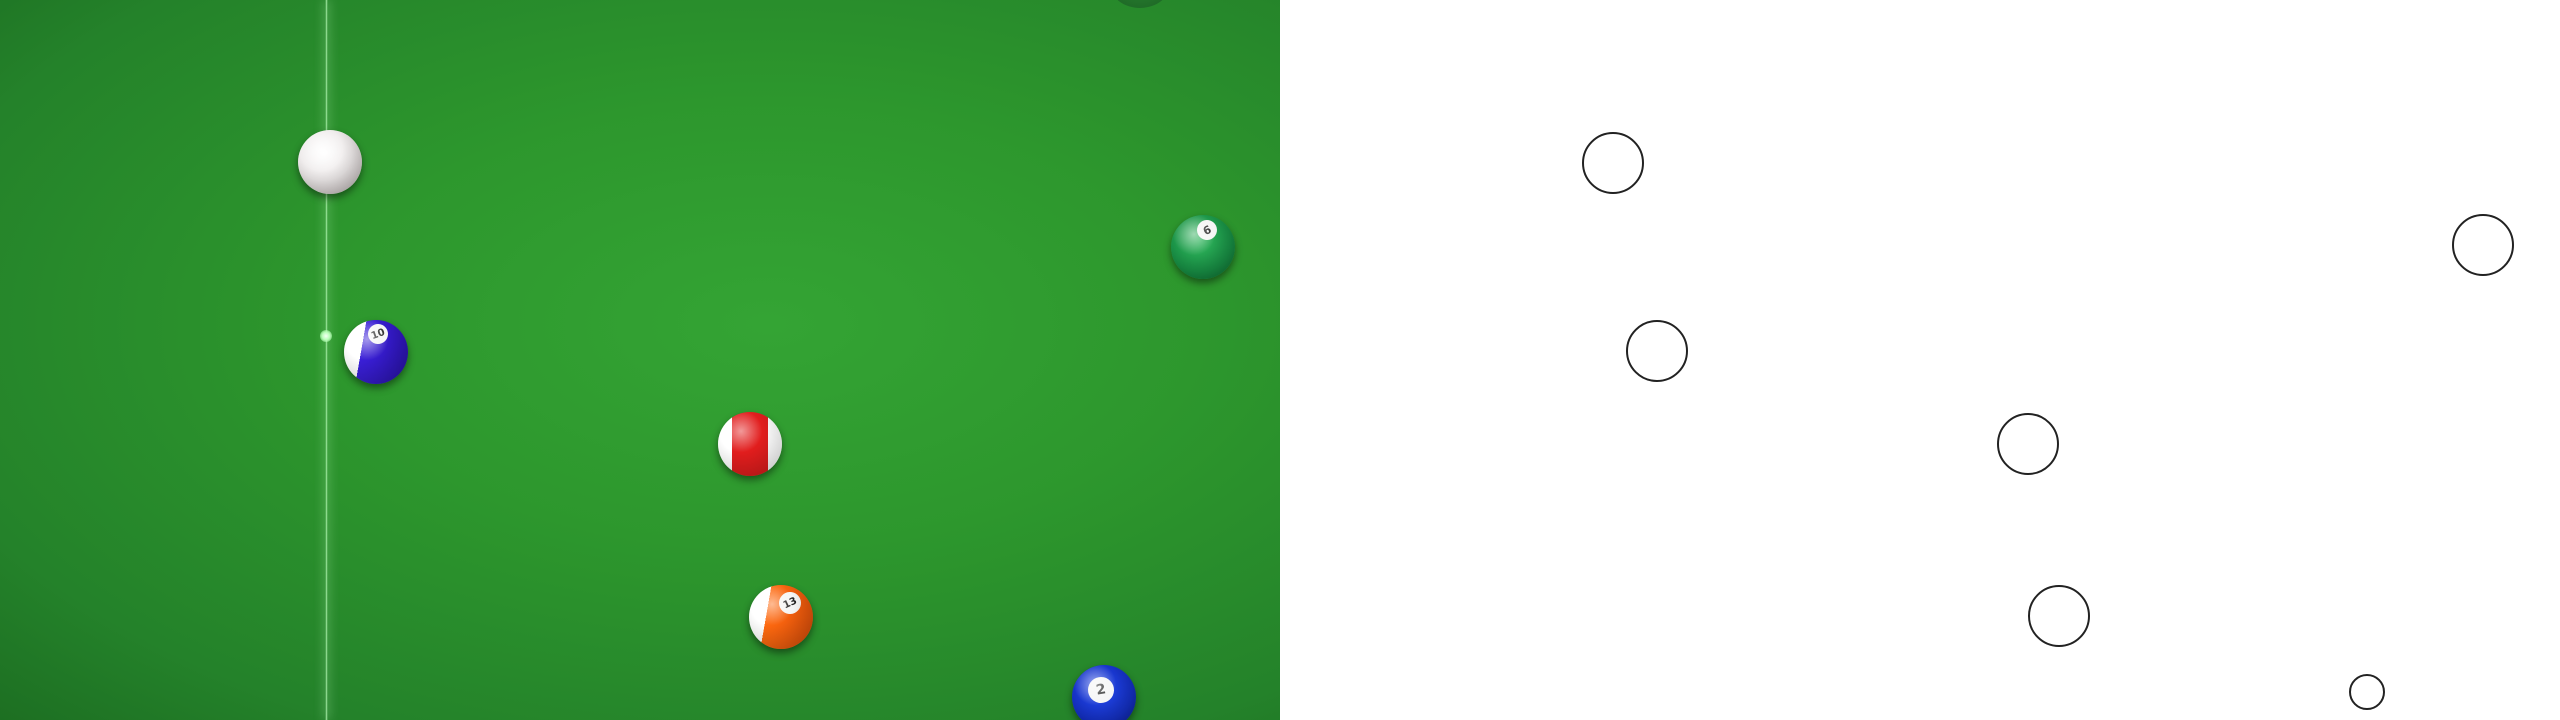 The height and width of the screenshot is (720, 2560). Describe the element at coordinates (2028, 444) in the screenshot. I see `red-stripe-ball-marker` at that location.